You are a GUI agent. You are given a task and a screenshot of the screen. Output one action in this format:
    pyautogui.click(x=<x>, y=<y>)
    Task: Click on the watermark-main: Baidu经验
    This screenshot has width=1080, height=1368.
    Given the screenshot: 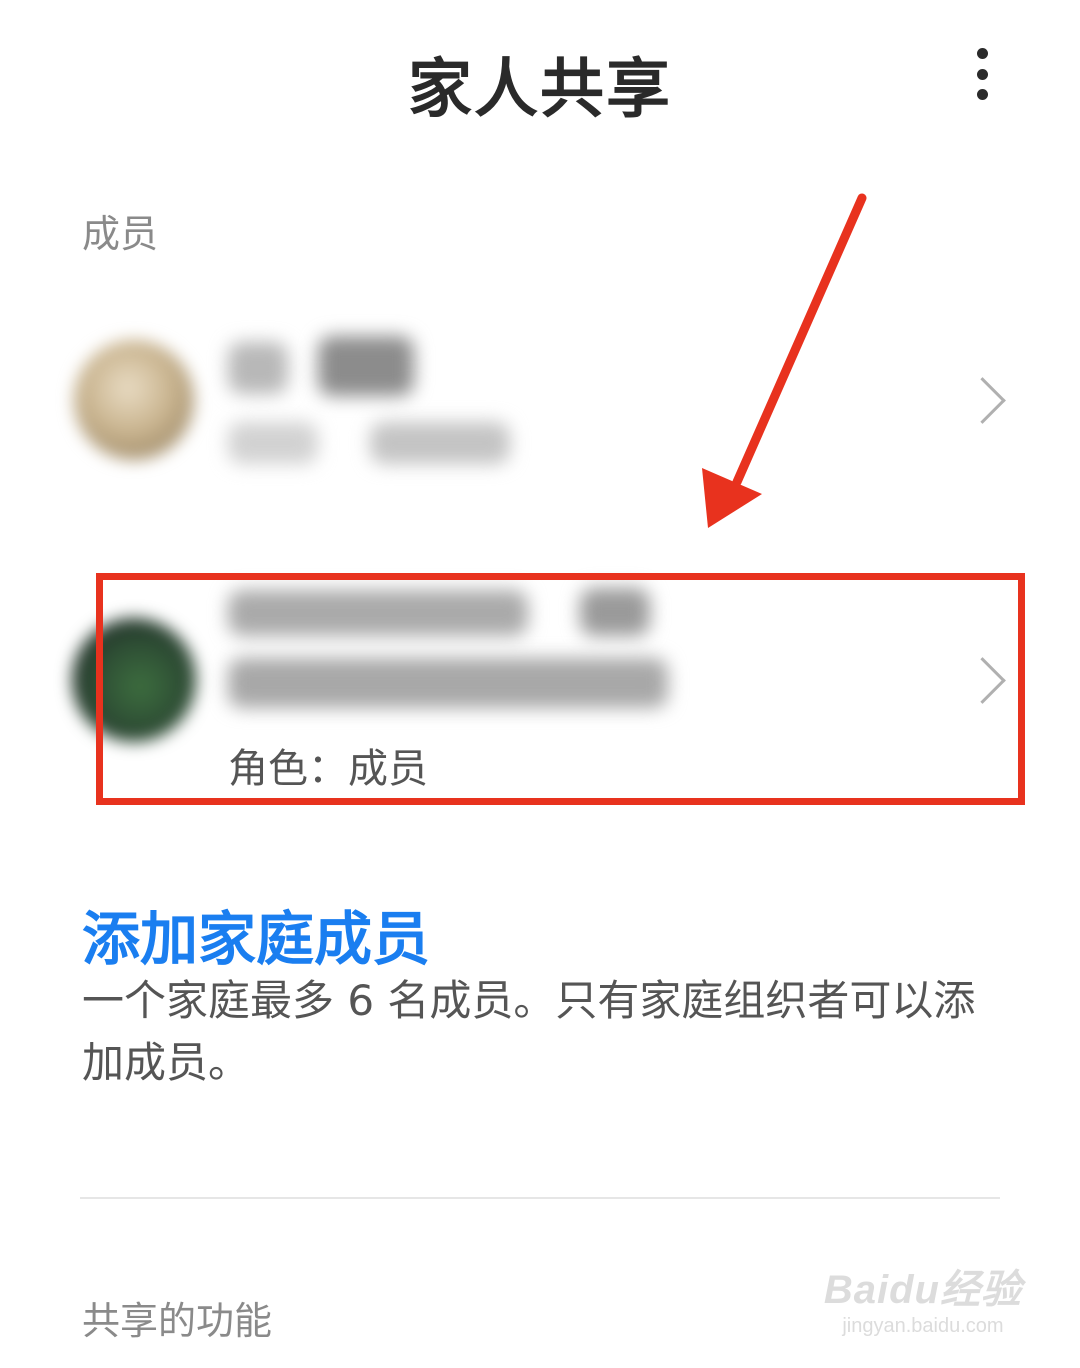 What is the action you would take?
    pyautogui.click(x=922, y=1290)
    